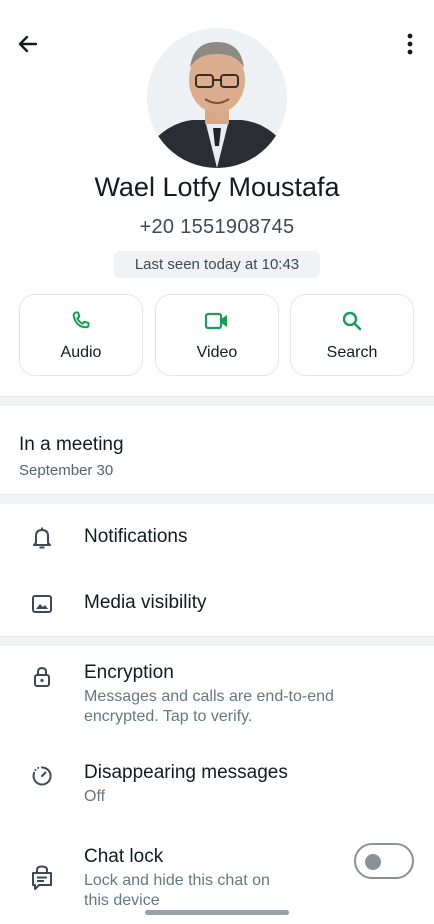  I want to click on about-date: September 30, so click(66, 470).